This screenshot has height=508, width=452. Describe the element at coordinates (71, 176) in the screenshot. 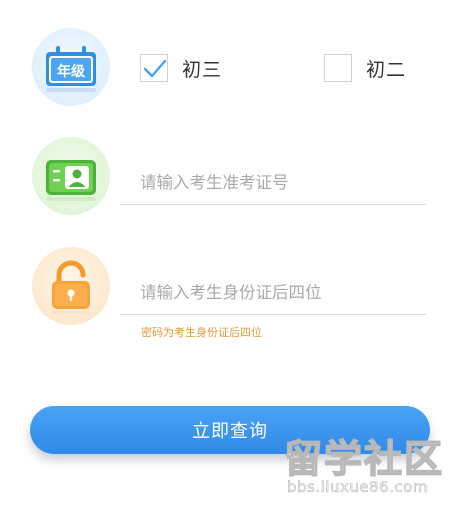

I see `student-id-card-icon` at that location.